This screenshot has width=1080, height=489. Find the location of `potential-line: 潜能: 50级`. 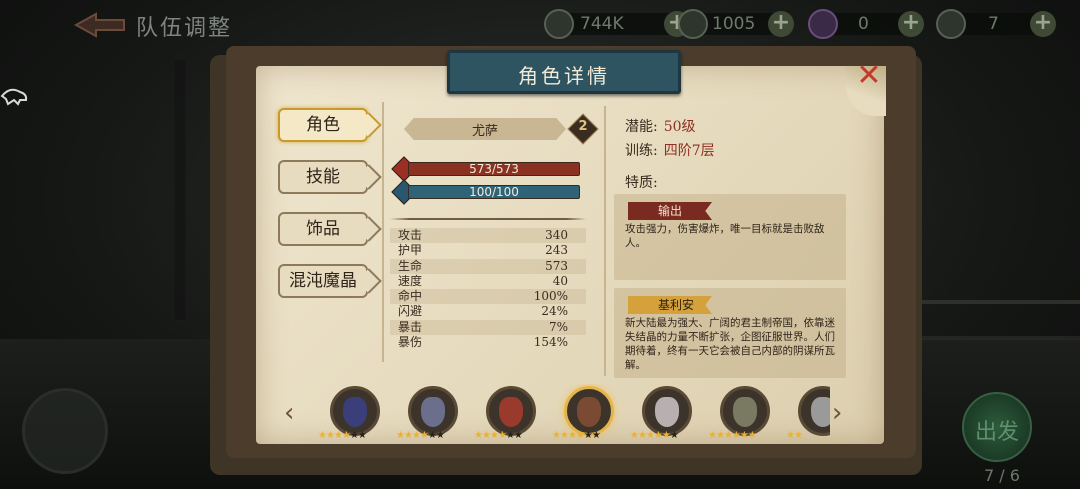

potential-line: 潜能: 50级 is located at coordinates (660, 126).